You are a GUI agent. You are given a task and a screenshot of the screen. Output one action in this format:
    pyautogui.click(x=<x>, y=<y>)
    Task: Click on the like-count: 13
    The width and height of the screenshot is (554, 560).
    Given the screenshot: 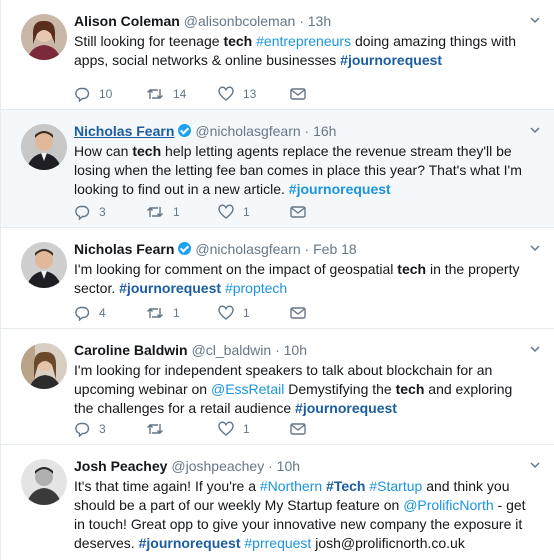 What is the action you would take?
    pyautogui.click(x=250, y=94)
    